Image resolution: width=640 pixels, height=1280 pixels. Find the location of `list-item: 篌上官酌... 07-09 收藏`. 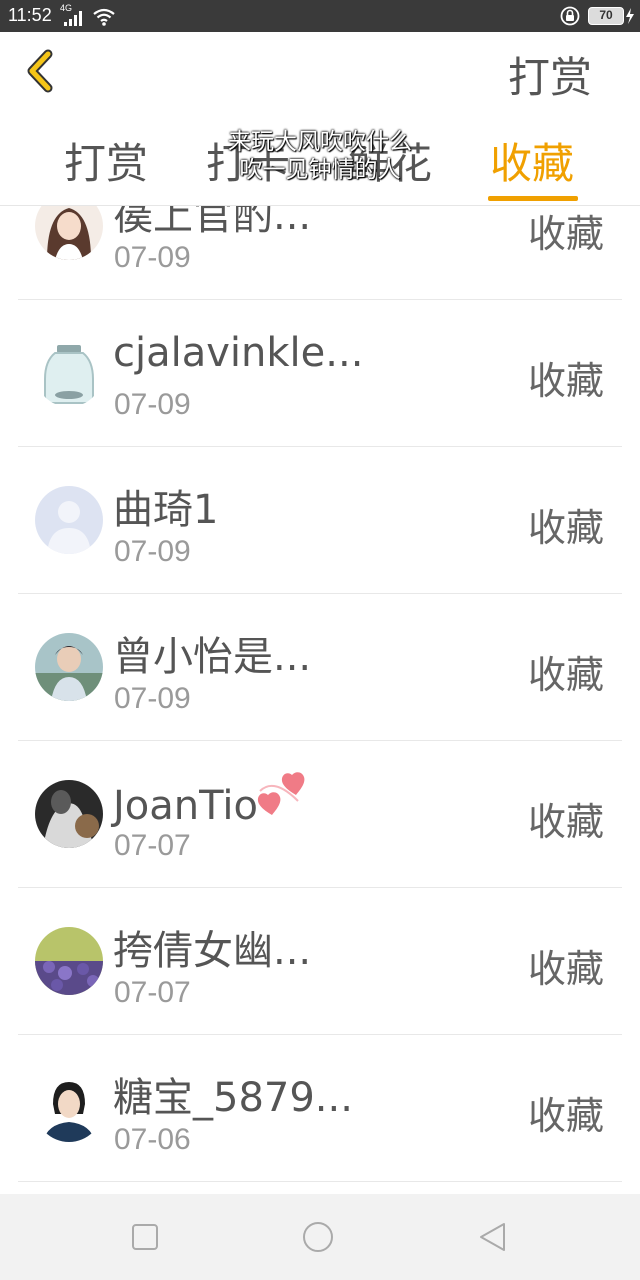

list-item: 篌上官酌... 07-09 收藏 is located at coordinates (320, 253).